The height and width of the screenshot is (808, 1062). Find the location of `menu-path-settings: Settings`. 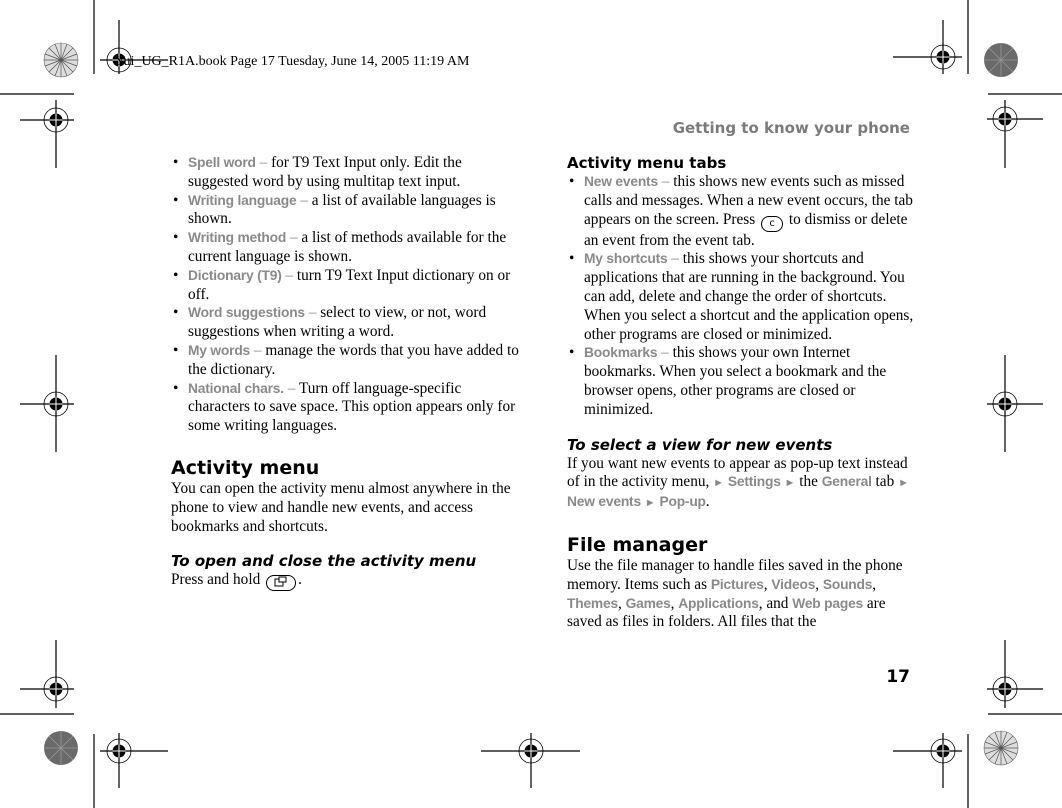

menu-path-settings: Settings is located at coordinates (754, 482).